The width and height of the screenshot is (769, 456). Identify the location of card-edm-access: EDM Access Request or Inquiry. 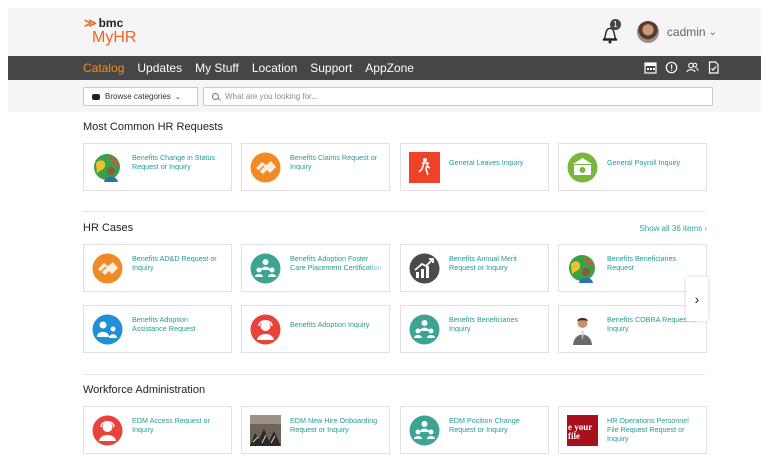
(157, 430).